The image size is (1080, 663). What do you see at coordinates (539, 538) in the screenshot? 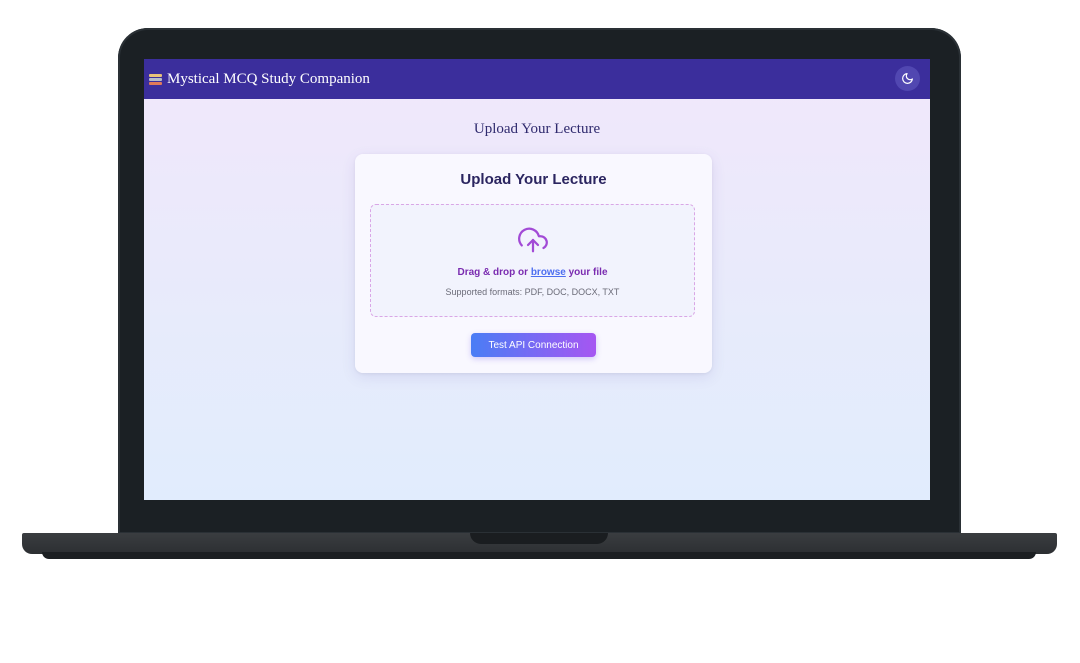
I see `laptop-notch` at bounding box center [539, 538].